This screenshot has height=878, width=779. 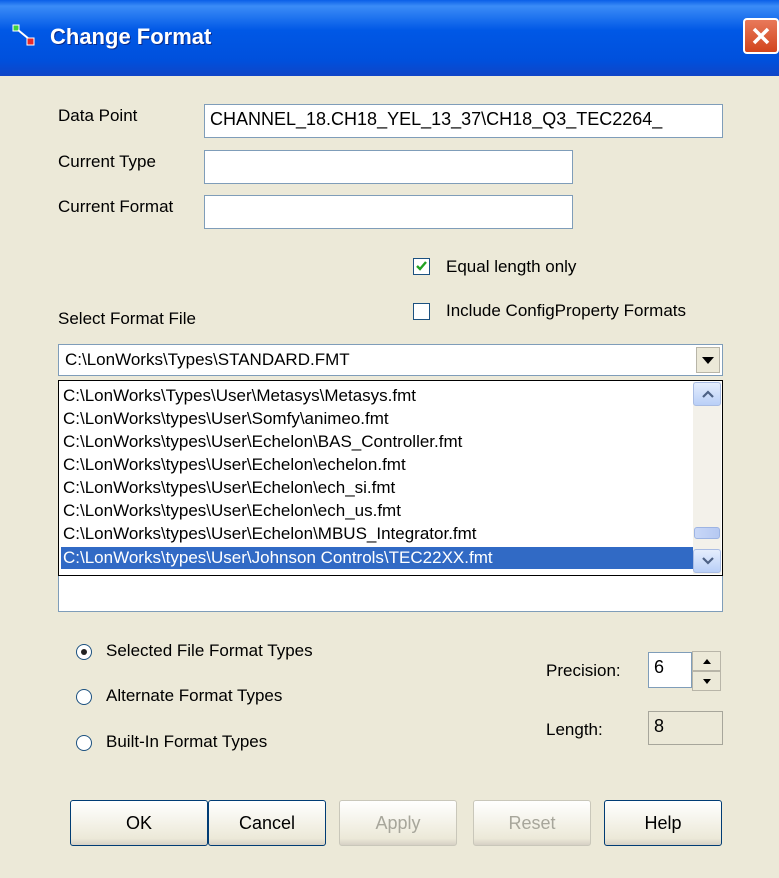 I want to click on title-bar: Change Format, so click(x=389, y=38).